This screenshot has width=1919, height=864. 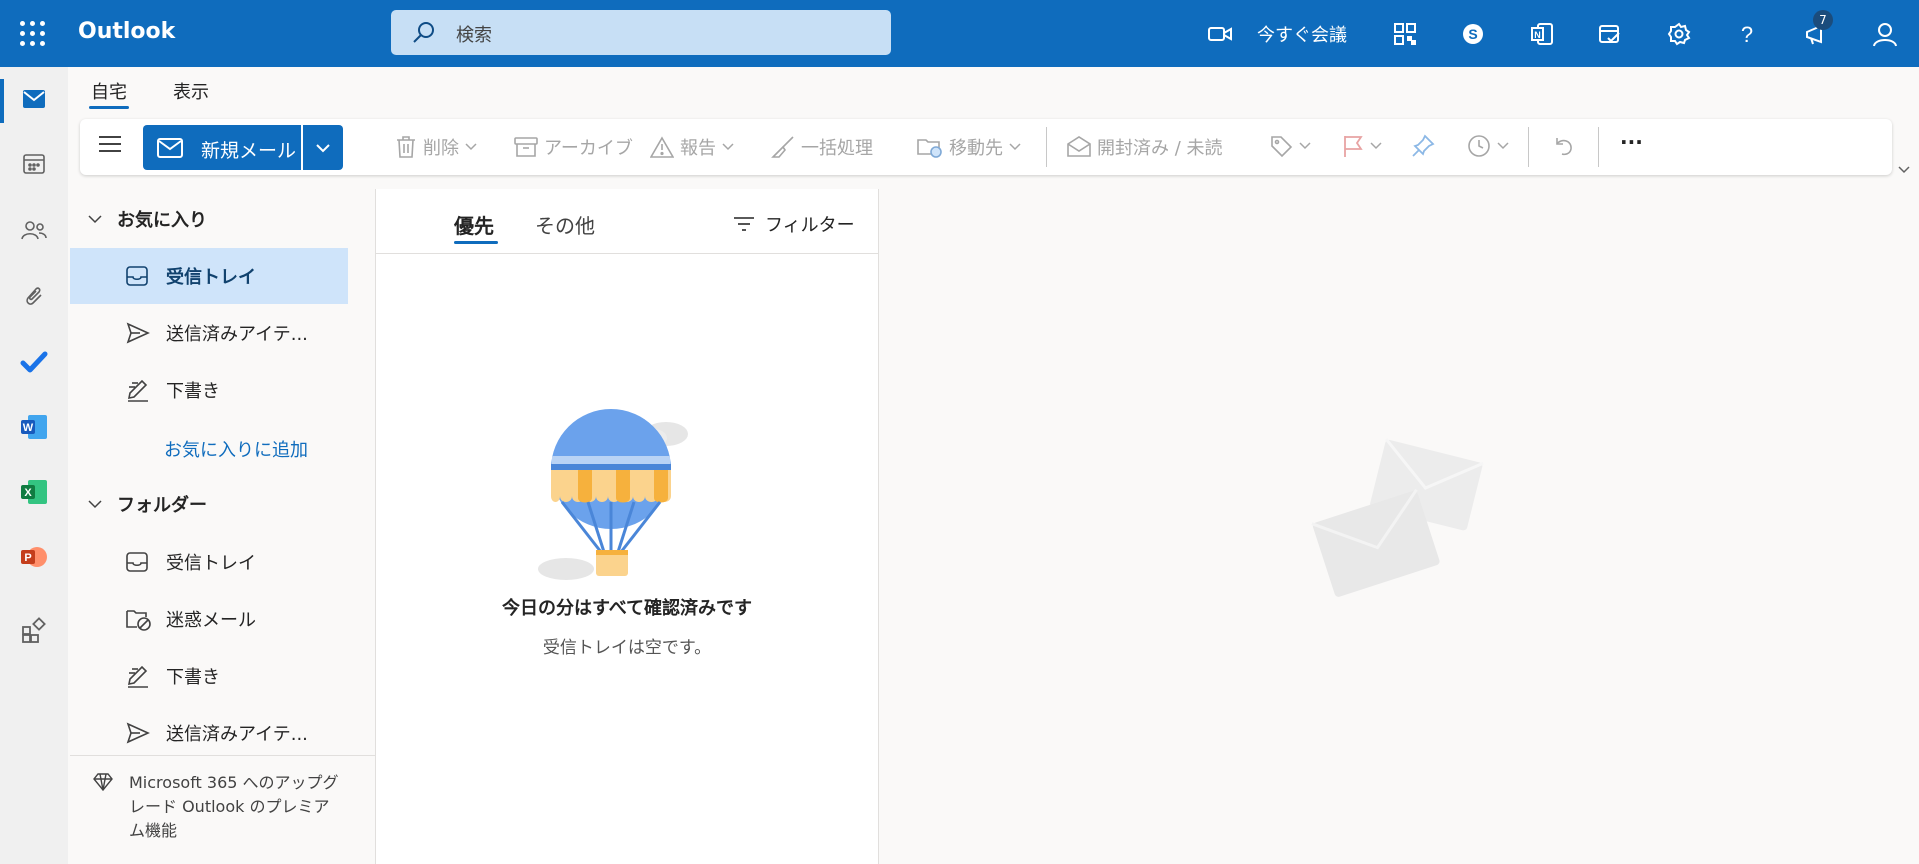 I want to click on undo-button, so click(x=1564, y=146).